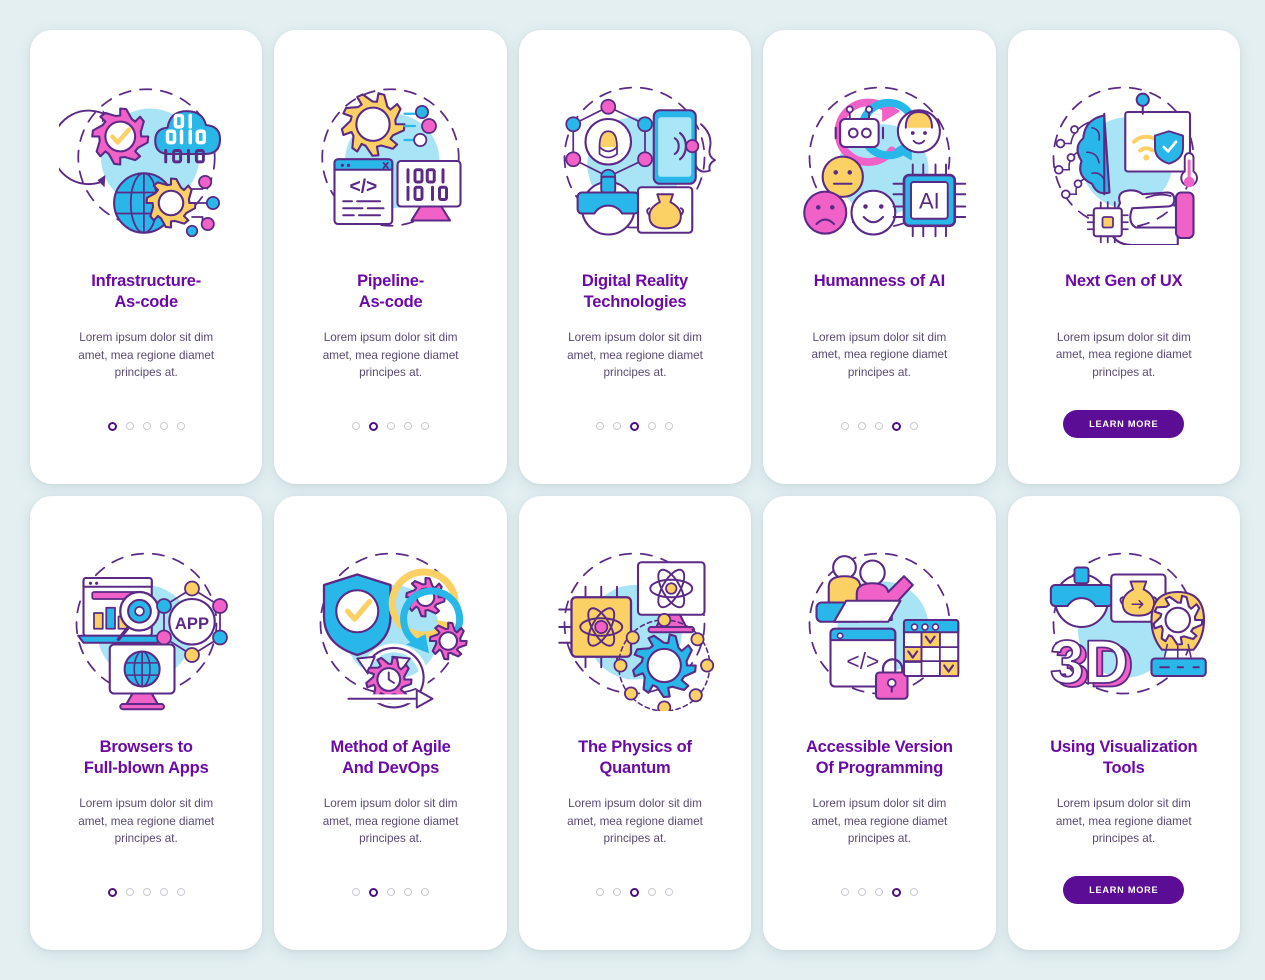 The width and height of the screenshot is (1265, 980). What do you see at coordinates (1124, 758) in the screenshot?
I see `card-title: Using Visualization Tools` at bounding box center [1124, 758].